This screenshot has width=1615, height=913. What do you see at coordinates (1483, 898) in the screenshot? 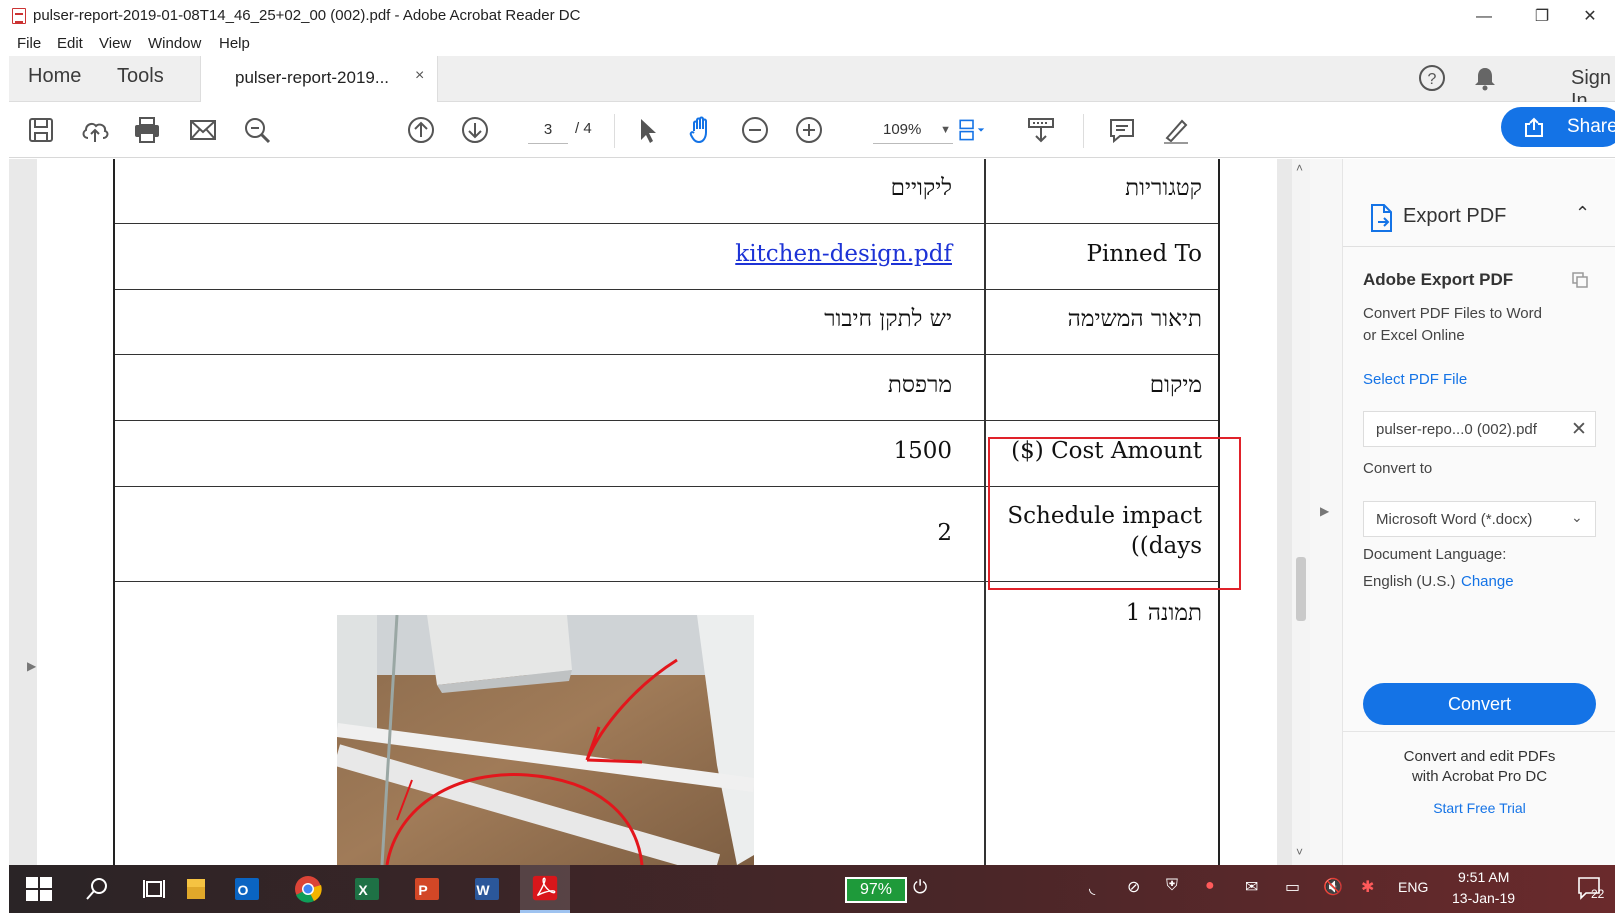
I see `clock-date: 13-Jan-19` at bounding box center [1483, 898].